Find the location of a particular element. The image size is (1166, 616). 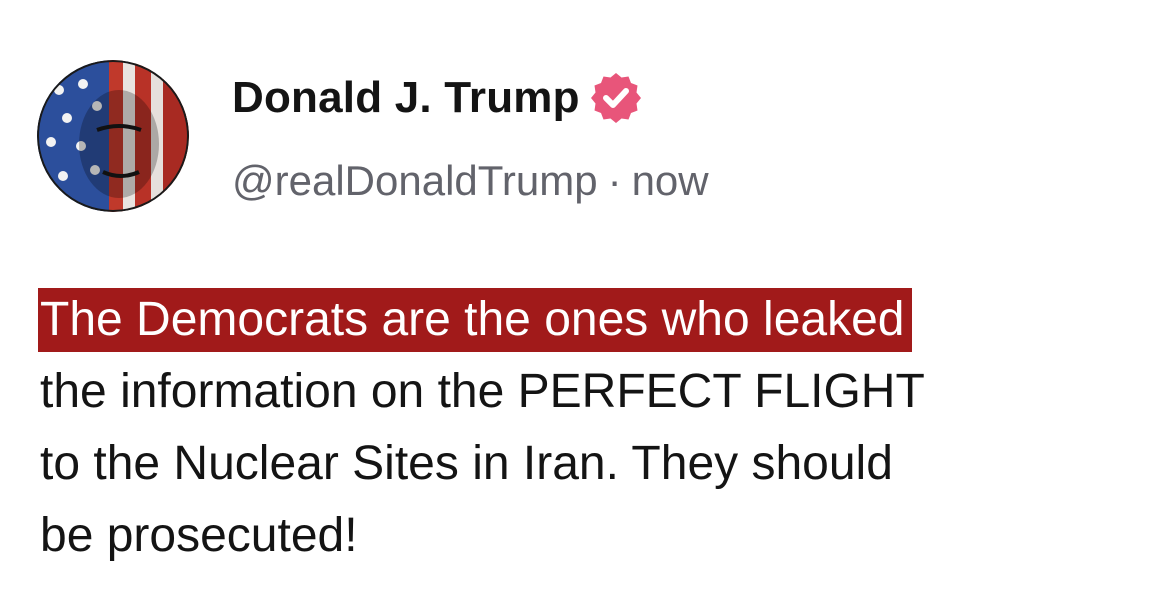

avatar is located at coordinates (113, 136).